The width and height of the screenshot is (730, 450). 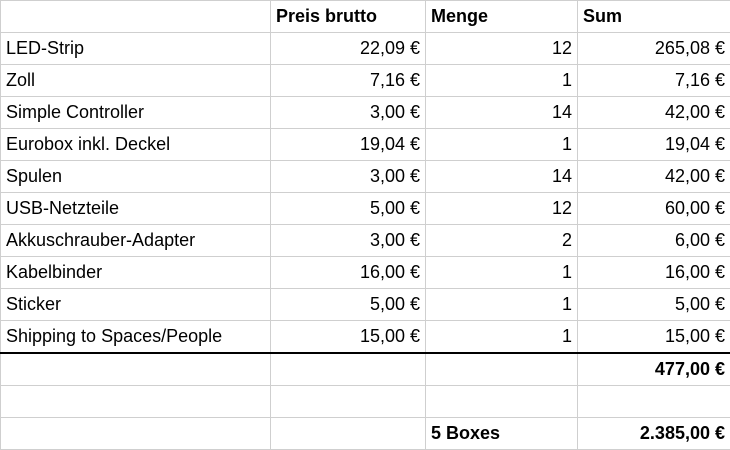 What do you see at coordinates (135, 208) in the screenshot?
I see `item-name-cell: USB-Netzteile` at bounding box center [135, 208].